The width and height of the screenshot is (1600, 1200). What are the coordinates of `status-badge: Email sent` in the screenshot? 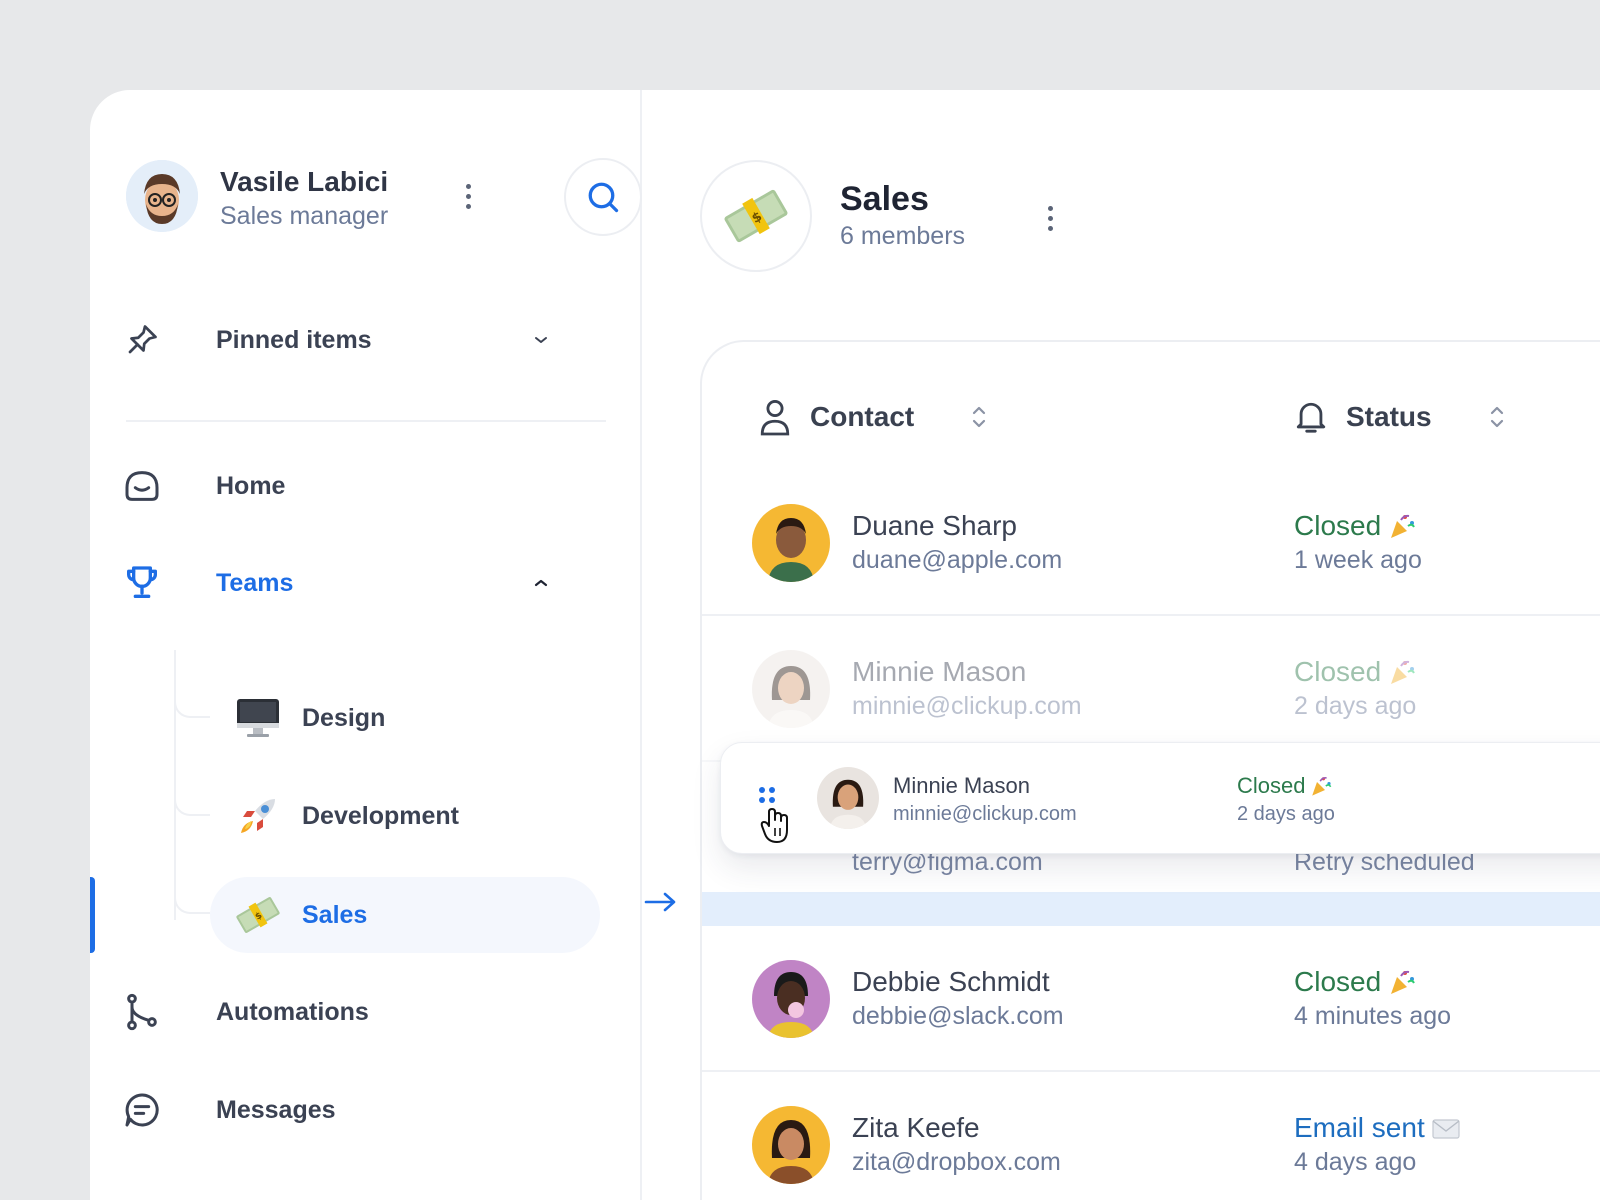 It's located at (1377, 1128).